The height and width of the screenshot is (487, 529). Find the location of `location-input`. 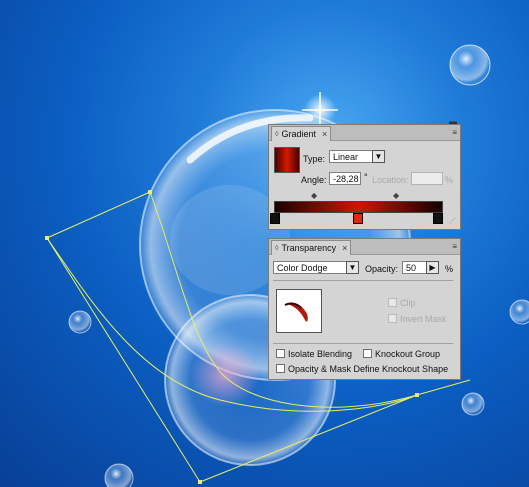

location-input is located at coordinates (427, 178).